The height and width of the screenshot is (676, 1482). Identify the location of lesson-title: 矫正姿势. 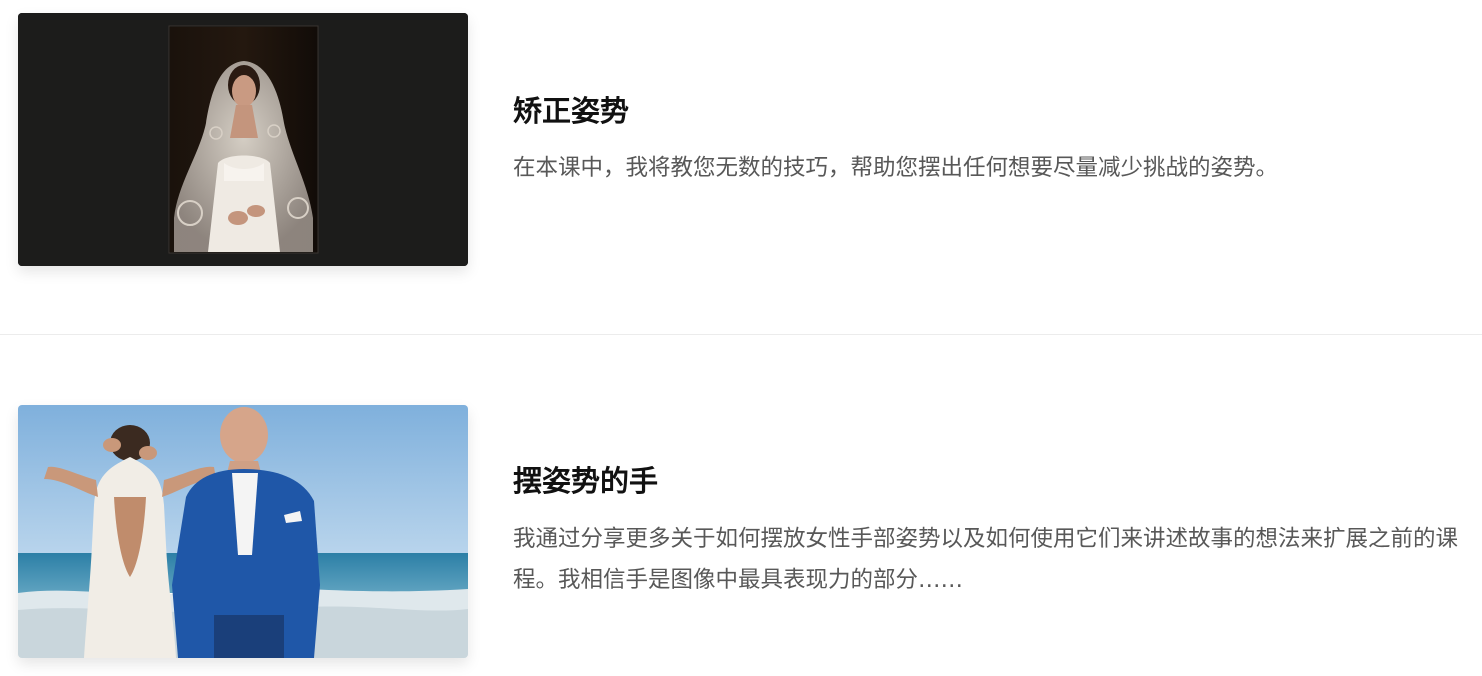
(571, 111).